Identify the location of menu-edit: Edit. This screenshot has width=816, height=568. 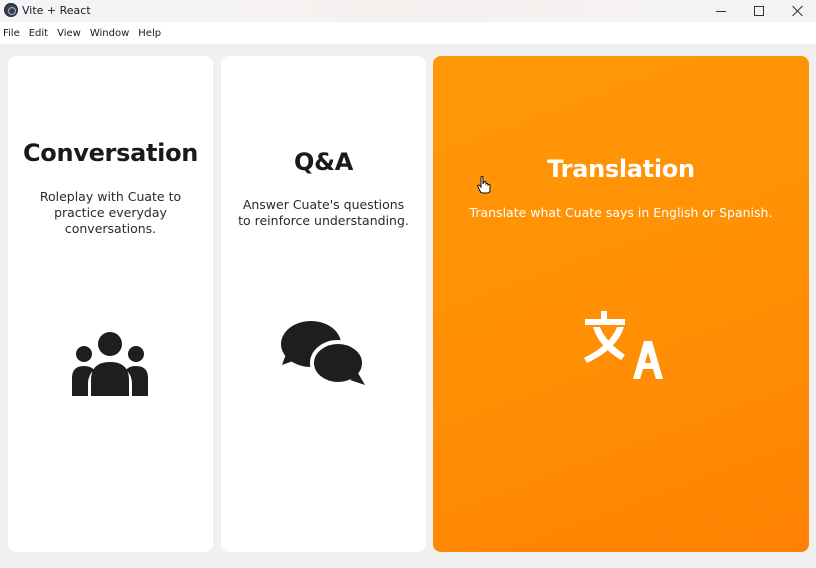
(40, 33).